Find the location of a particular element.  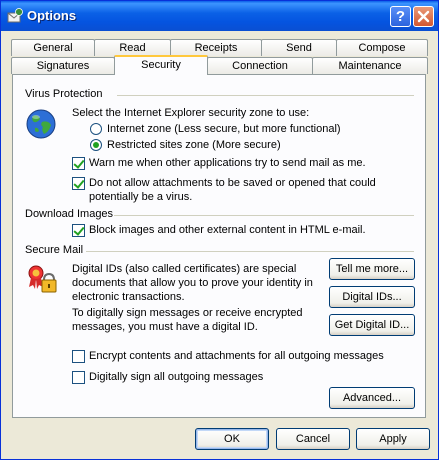

block-attachments-label-cont: potentially be a virus. is located at coordinates (141, 197).